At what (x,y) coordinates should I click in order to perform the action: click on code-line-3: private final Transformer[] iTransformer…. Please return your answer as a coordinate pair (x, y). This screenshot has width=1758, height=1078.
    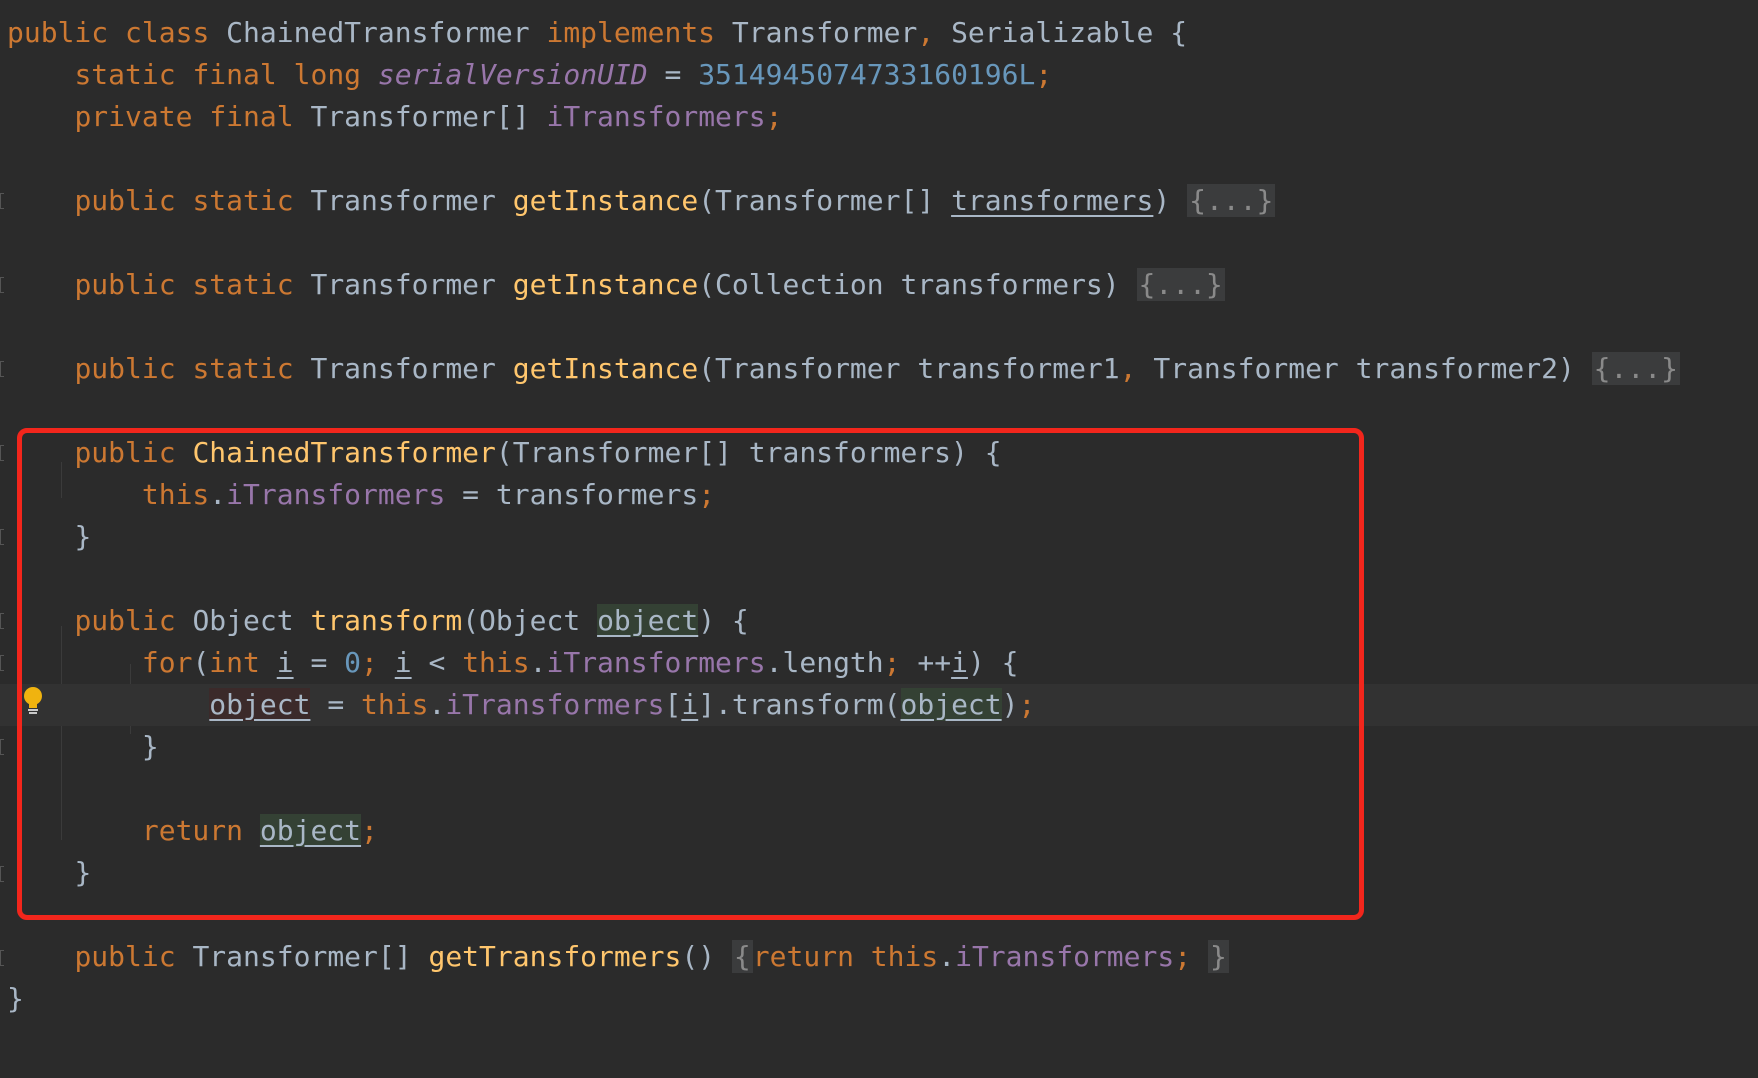
    Looking at the image, I should click on (395, 117).